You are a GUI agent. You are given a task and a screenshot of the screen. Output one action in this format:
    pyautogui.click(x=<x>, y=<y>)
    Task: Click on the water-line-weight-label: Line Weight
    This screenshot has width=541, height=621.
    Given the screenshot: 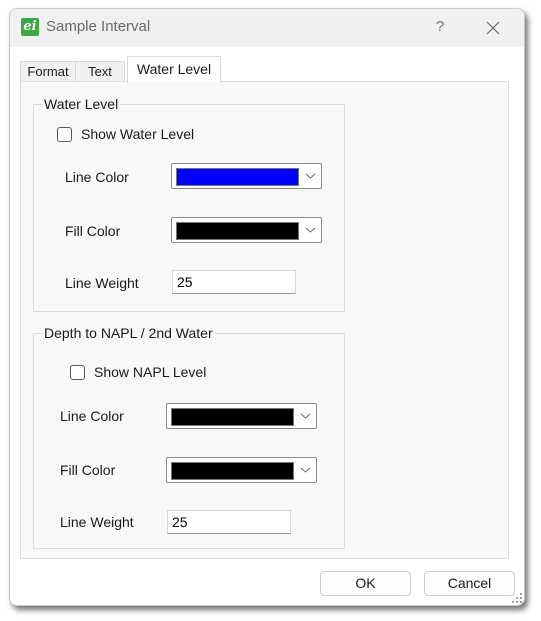 What is the action you would take?
    pyautogui.click(x=102, y=283)
    